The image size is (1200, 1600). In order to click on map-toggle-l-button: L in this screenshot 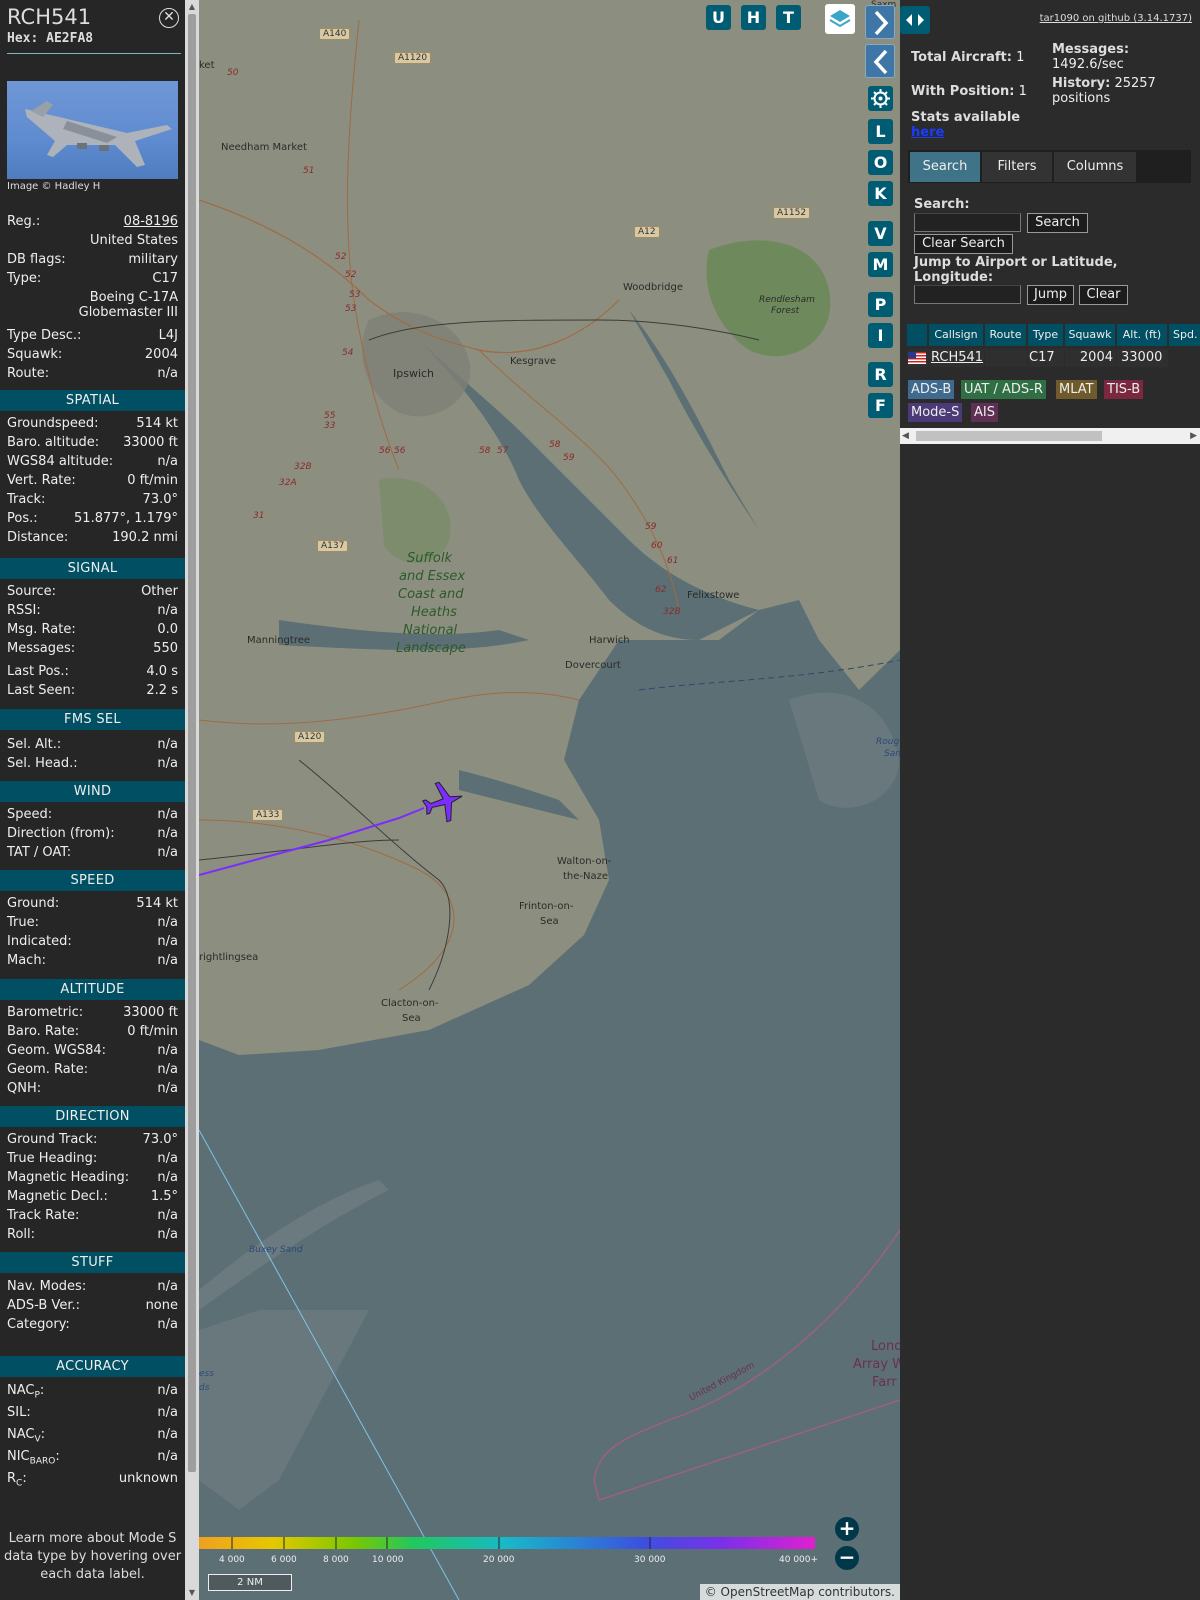, I will do `click(880, 131)`.